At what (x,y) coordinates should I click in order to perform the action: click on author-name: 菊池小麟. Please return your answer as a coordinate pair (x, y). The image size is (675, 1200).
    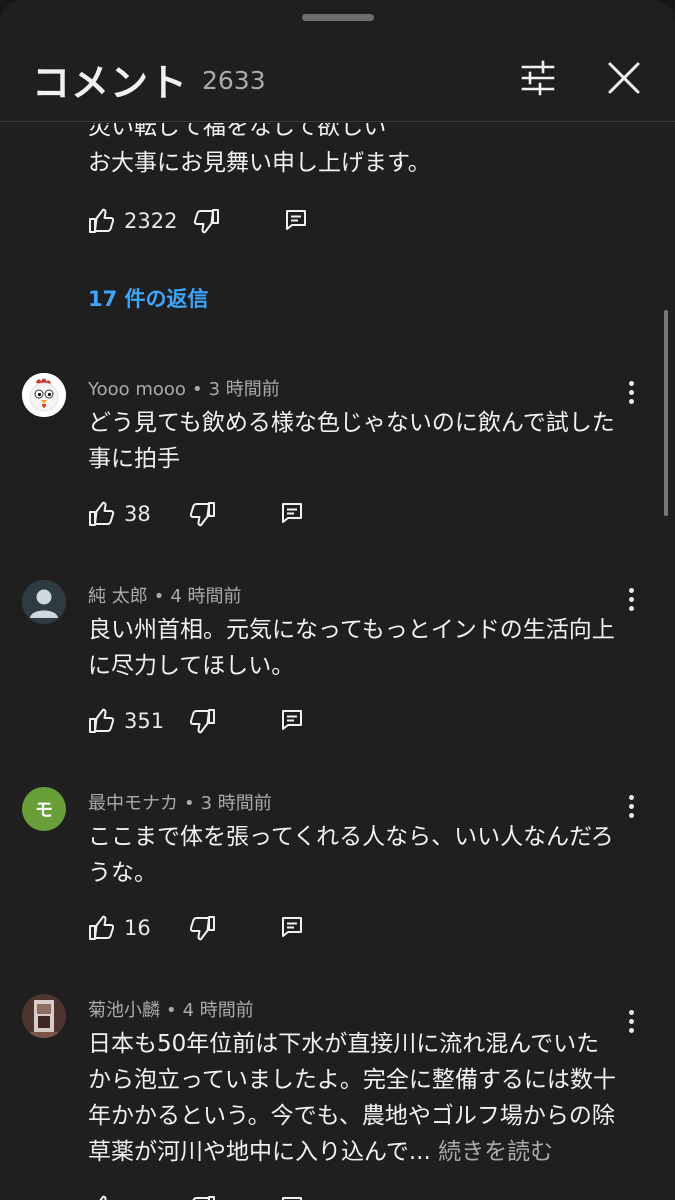
    Looking at the image, I should click on (124, 1010).